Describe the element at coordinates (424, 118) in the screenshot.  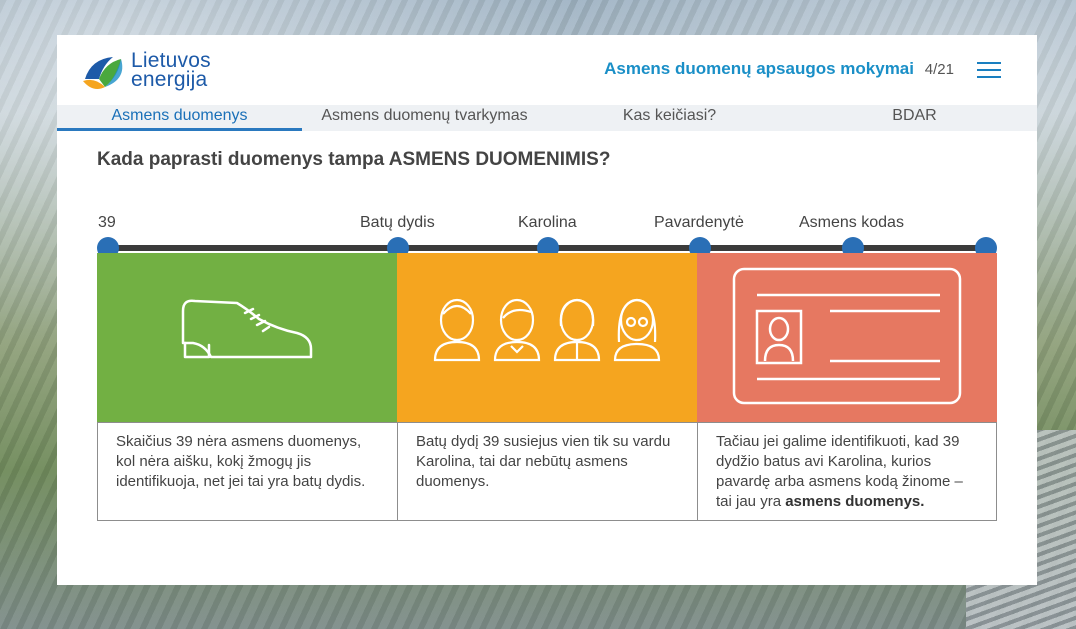
I see `tab-asmens-duomenu-tvarkymas: Asmens duomenų tvarkymas` at that location.